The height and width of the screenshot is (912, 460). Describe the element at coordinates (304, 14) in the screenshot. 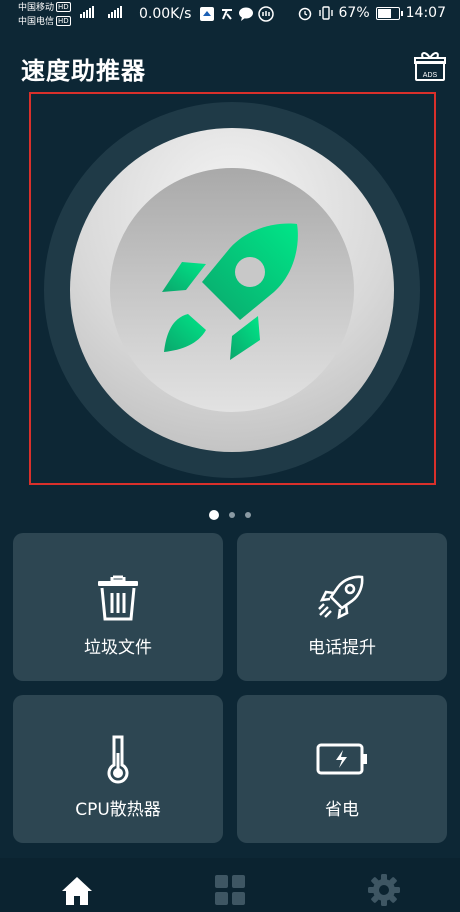

I see `alarm-icon` at that location.